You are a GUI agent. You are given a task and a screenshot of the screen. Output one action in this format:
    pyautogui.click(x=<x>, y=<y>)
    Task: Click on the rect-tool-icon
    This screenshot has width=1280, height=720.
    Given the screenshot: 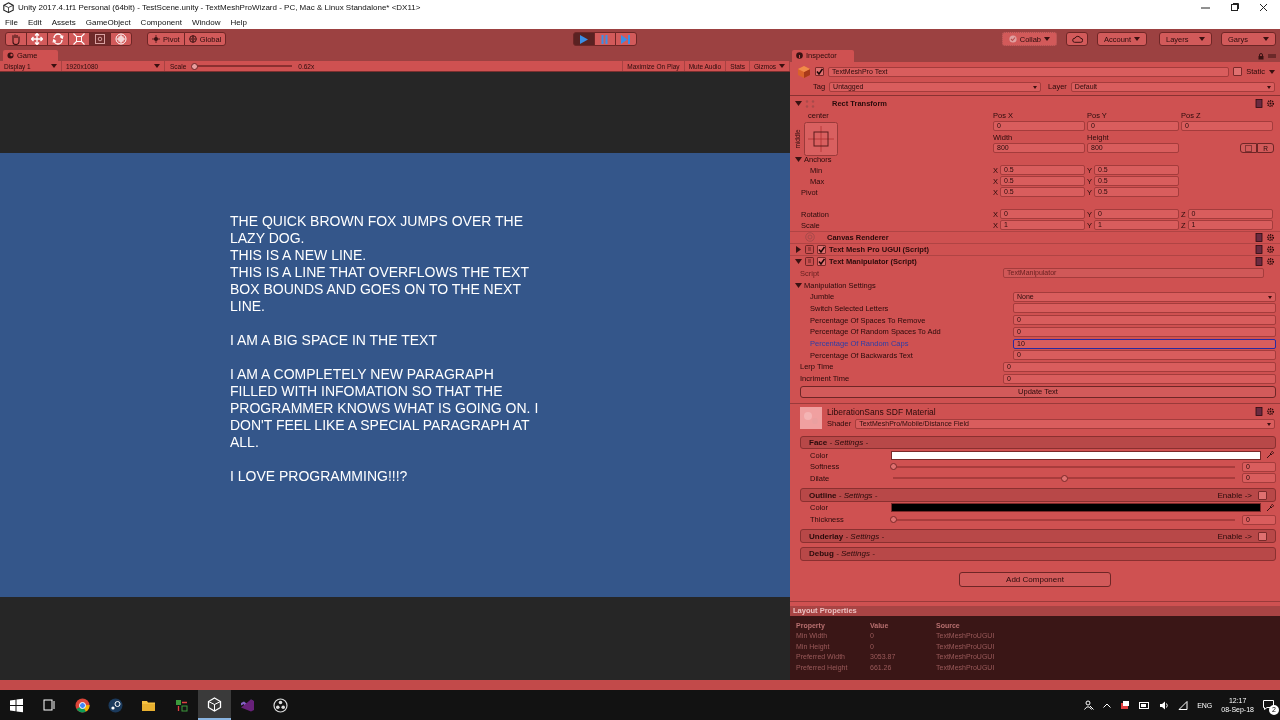 What is the action you would take?
    pyautogui.click(x=100, y=39)
    